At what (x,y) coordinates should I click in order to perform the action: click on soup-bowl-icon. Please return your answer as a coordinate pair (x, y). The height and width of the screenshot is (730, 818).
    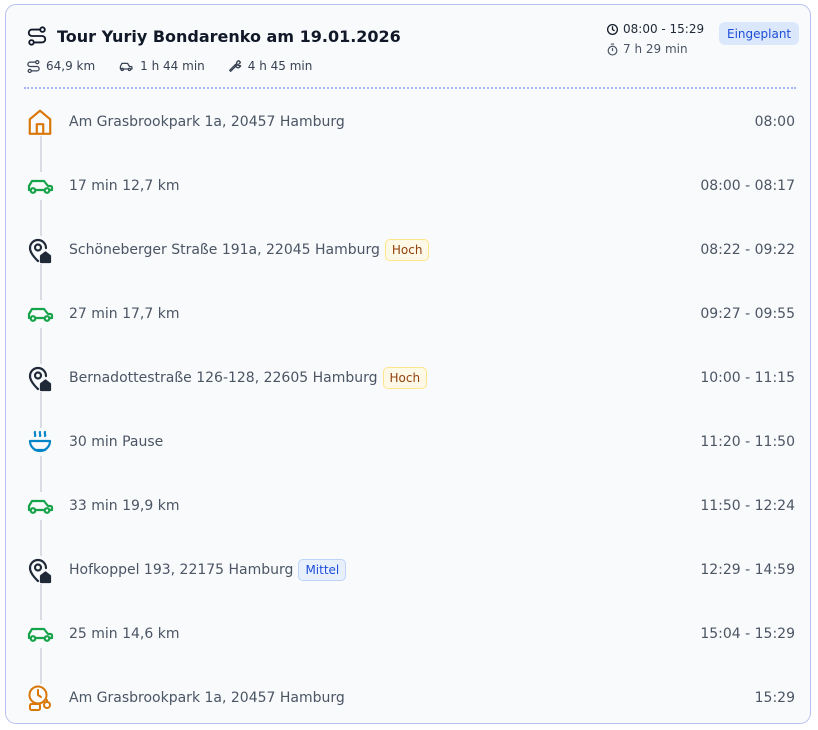
    Looking at the image, I should click on (40, 442).